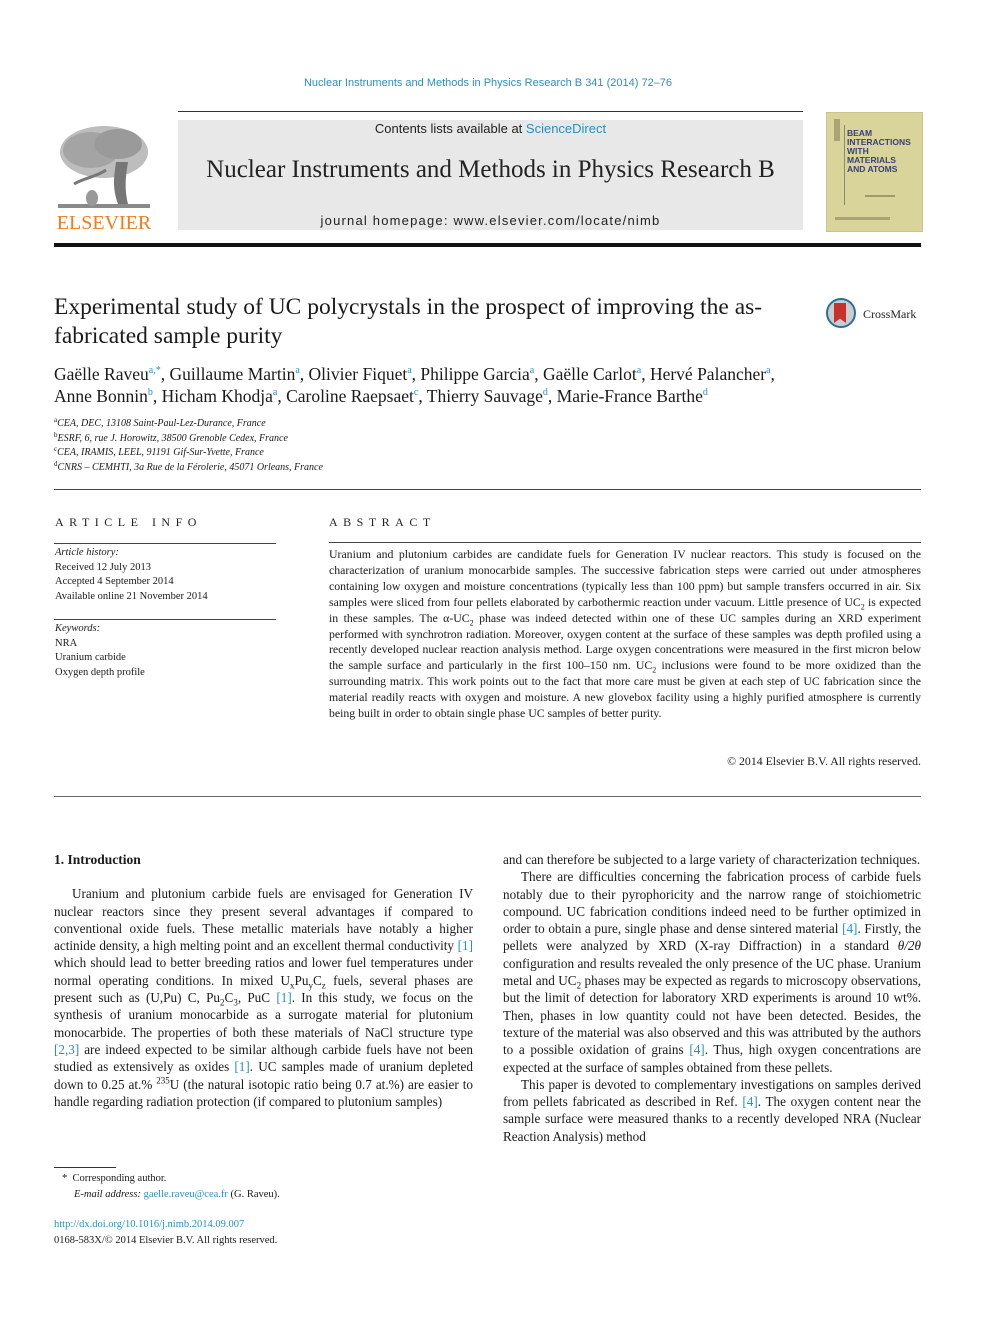 Image resolution: width=992 pixels, height=1323 pixels. I want to click on author: Guillaume Martina, so click(234, 374).